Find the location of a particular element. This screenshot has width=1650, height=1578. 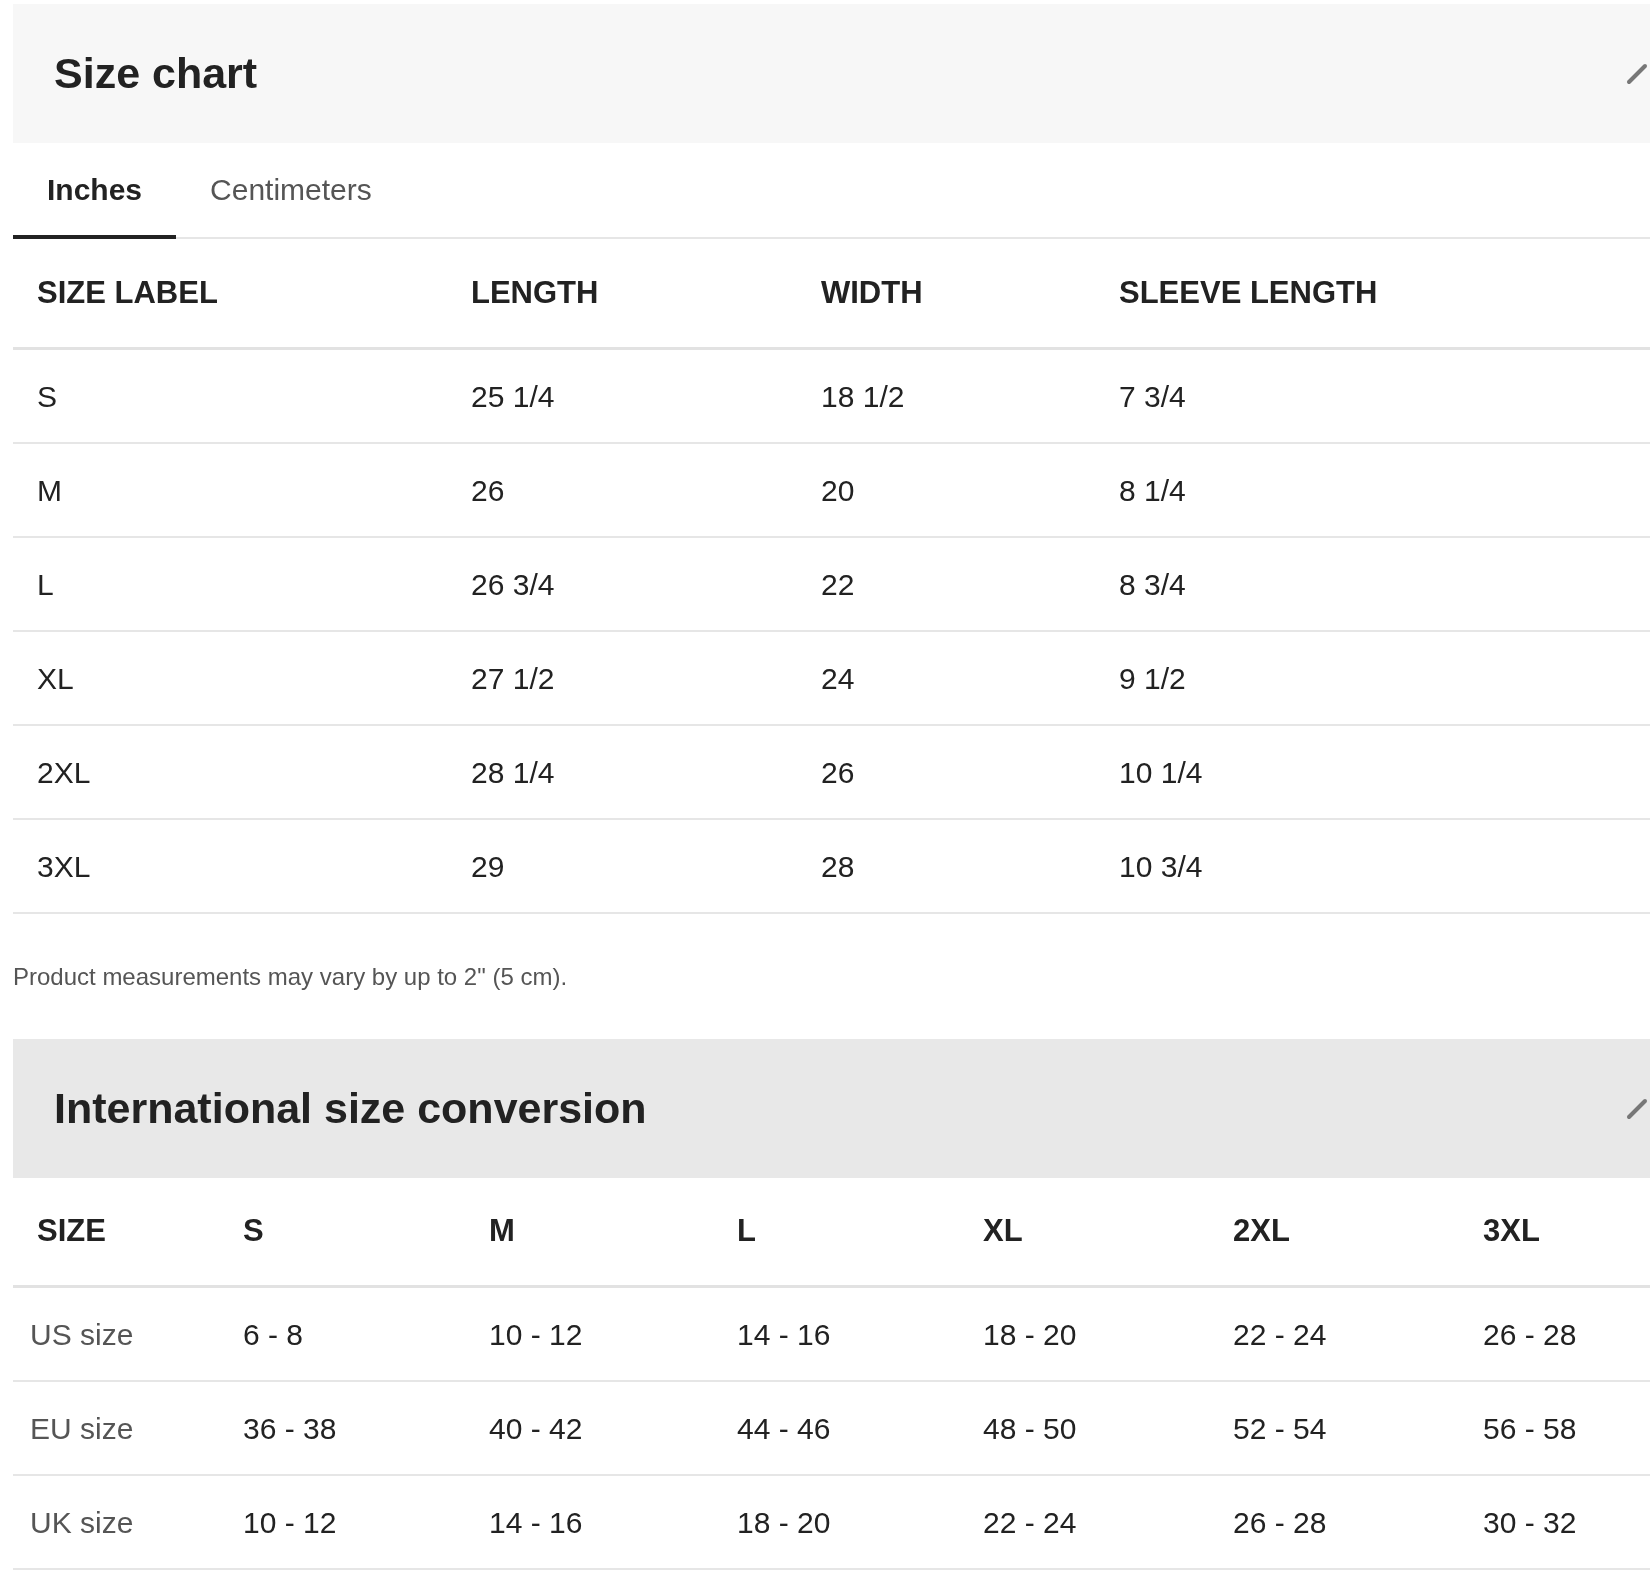

table-cell: XL is located at coordinates (55, 678).